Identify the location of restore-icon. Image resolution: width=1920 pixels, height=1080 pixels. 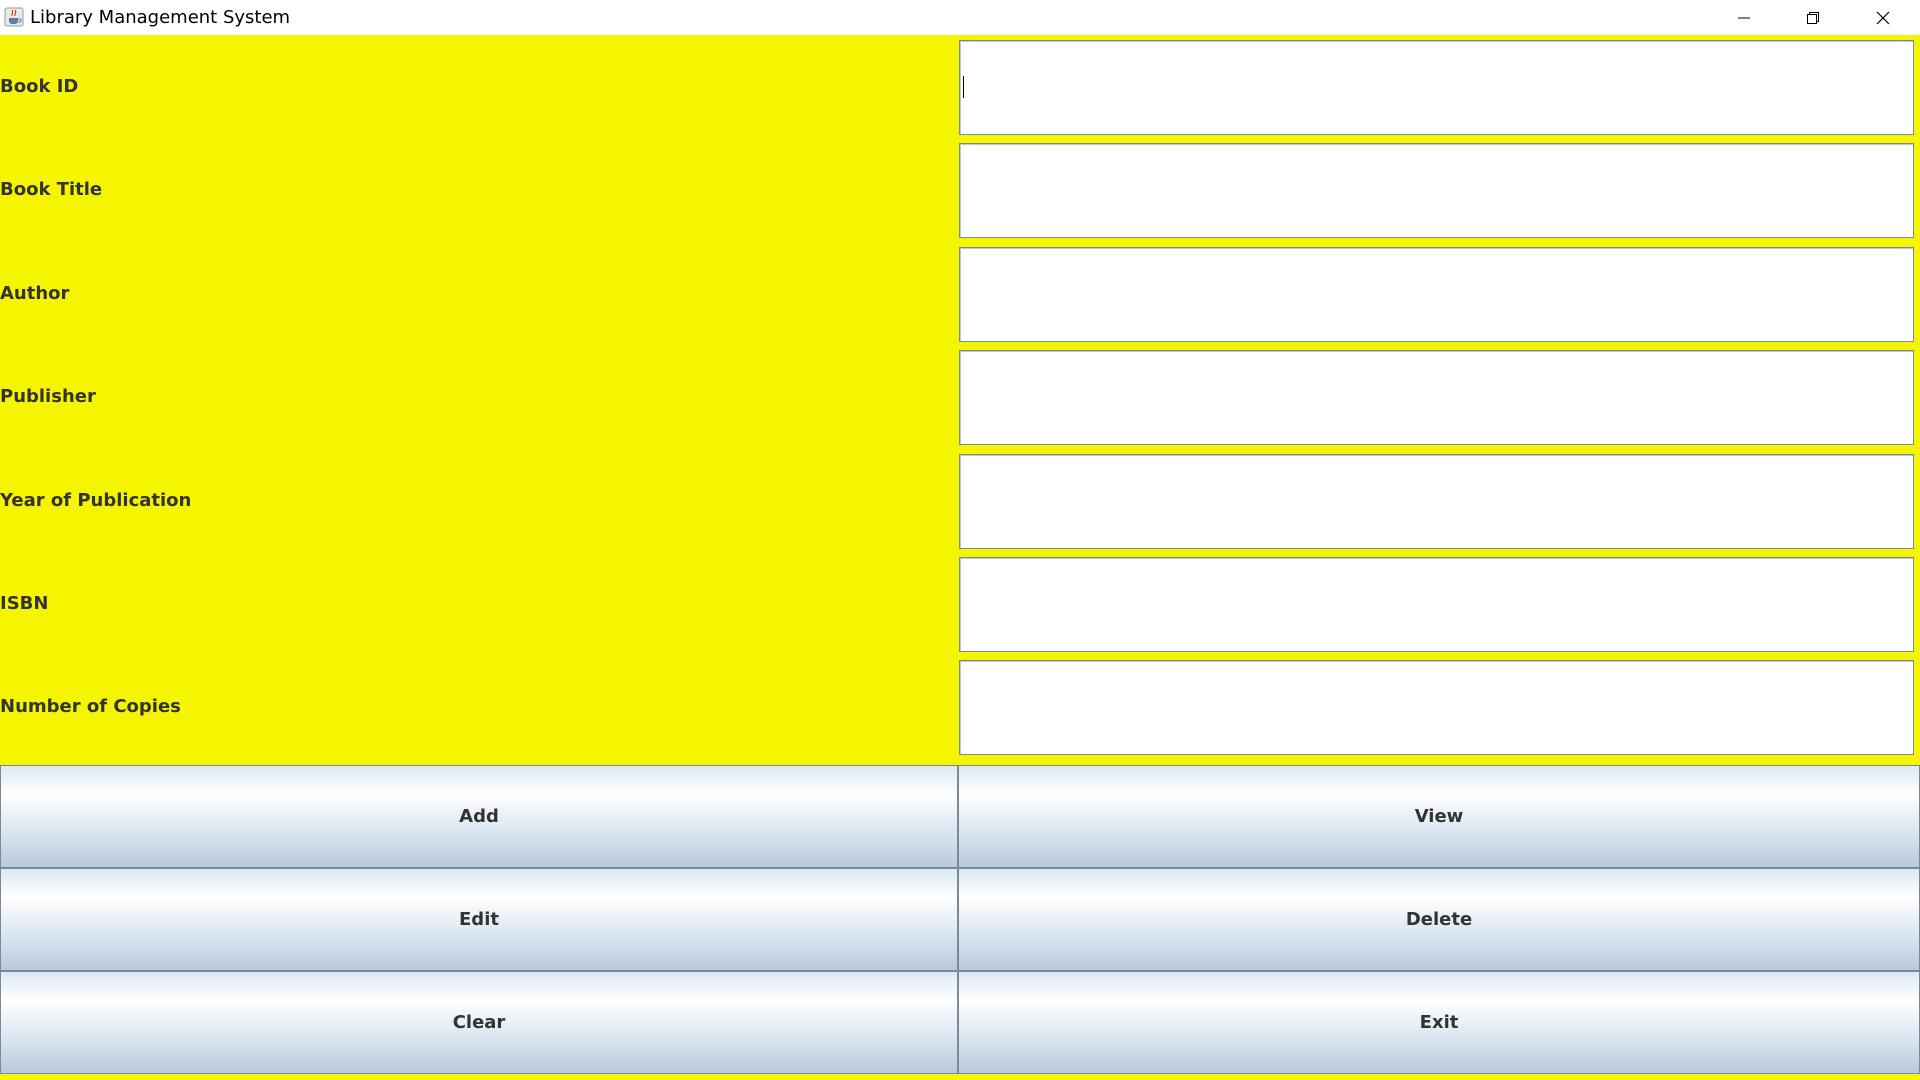
(1813, 17).